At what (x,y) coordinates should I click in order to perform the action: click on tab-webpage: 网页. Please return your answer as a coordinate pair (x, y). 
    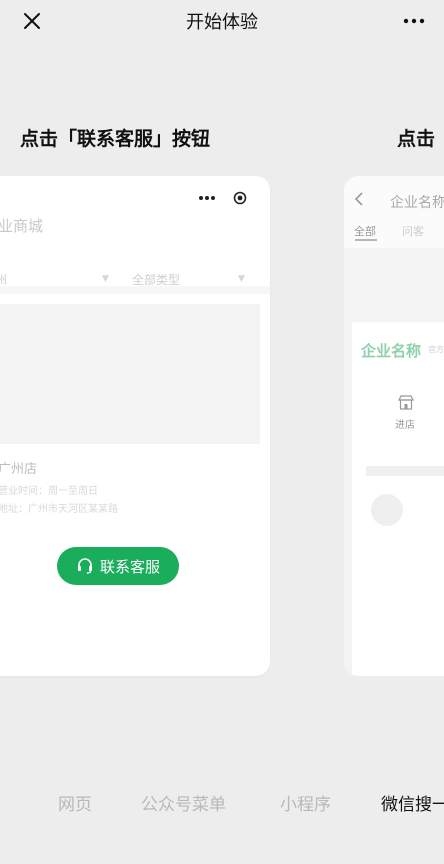
    Looking at the image, I should click on (75, 802).